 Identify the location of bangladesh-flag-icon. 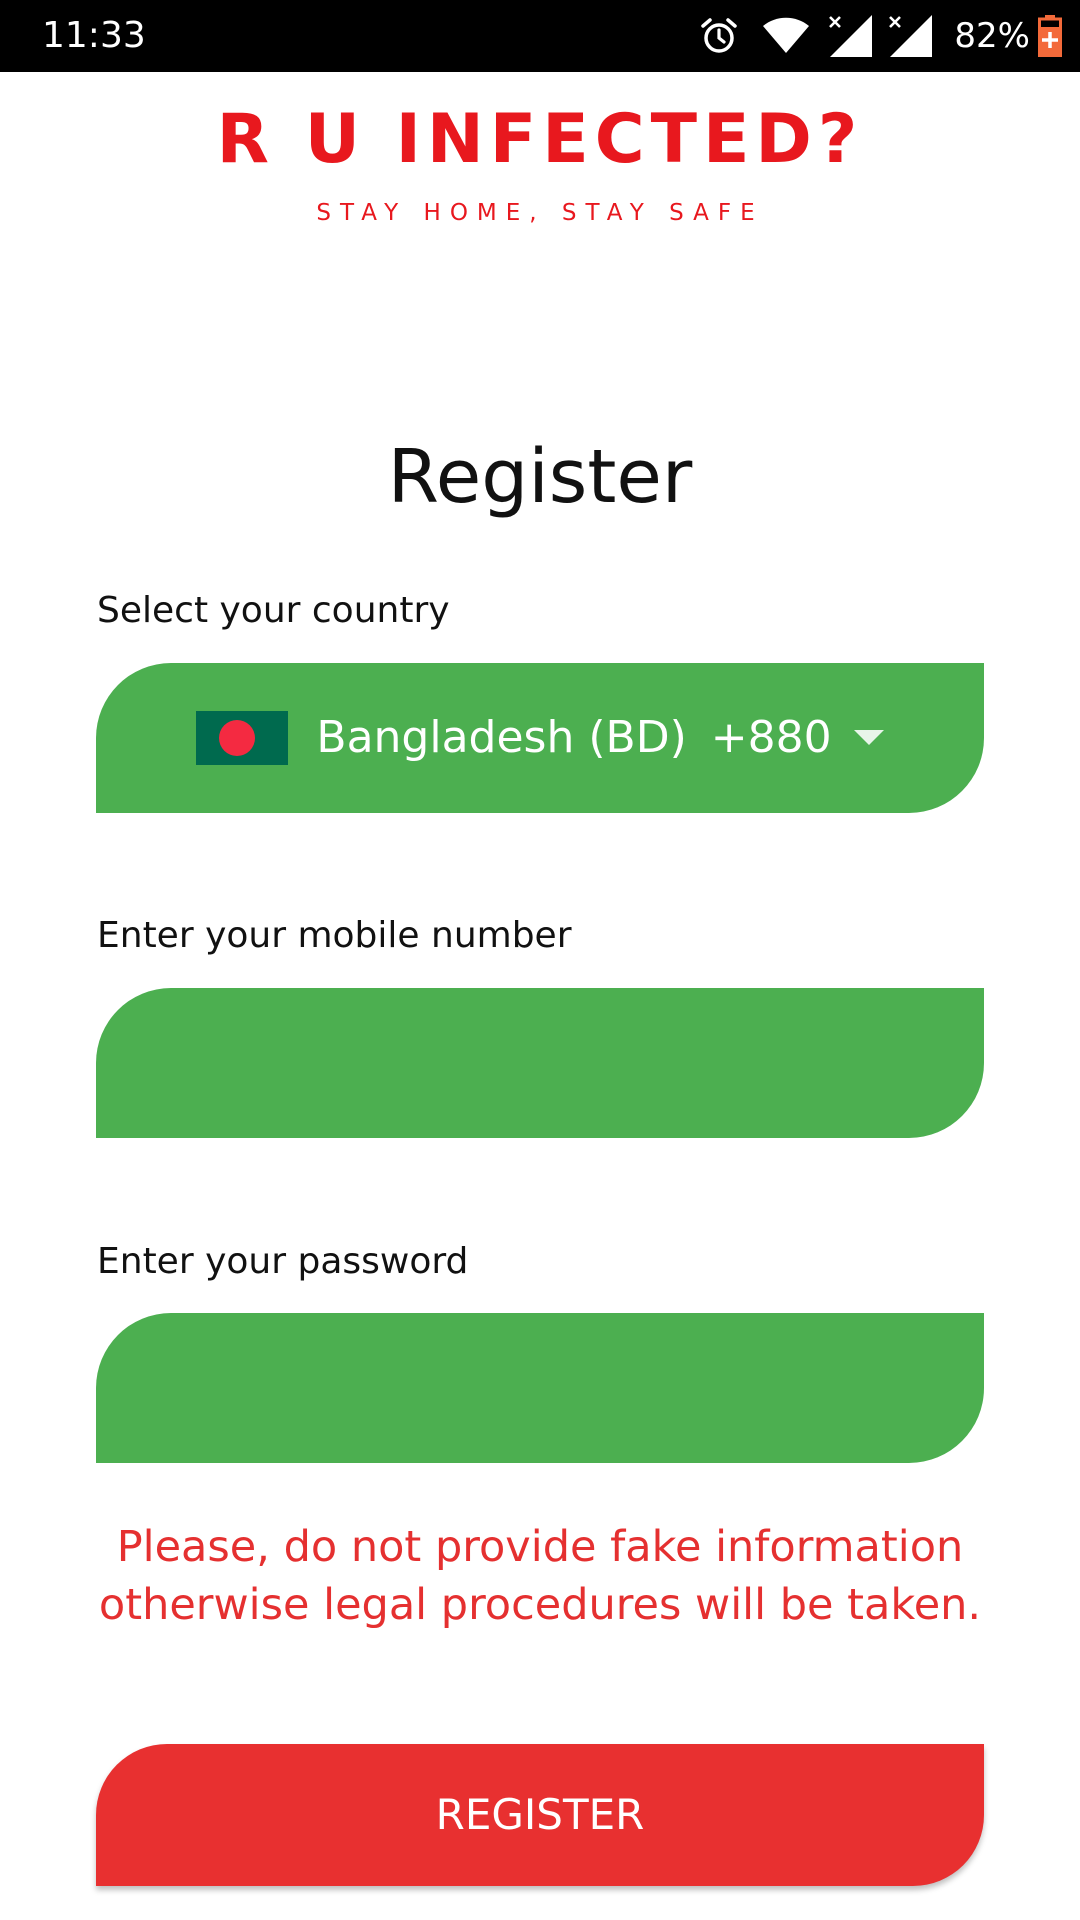
(242, 738).